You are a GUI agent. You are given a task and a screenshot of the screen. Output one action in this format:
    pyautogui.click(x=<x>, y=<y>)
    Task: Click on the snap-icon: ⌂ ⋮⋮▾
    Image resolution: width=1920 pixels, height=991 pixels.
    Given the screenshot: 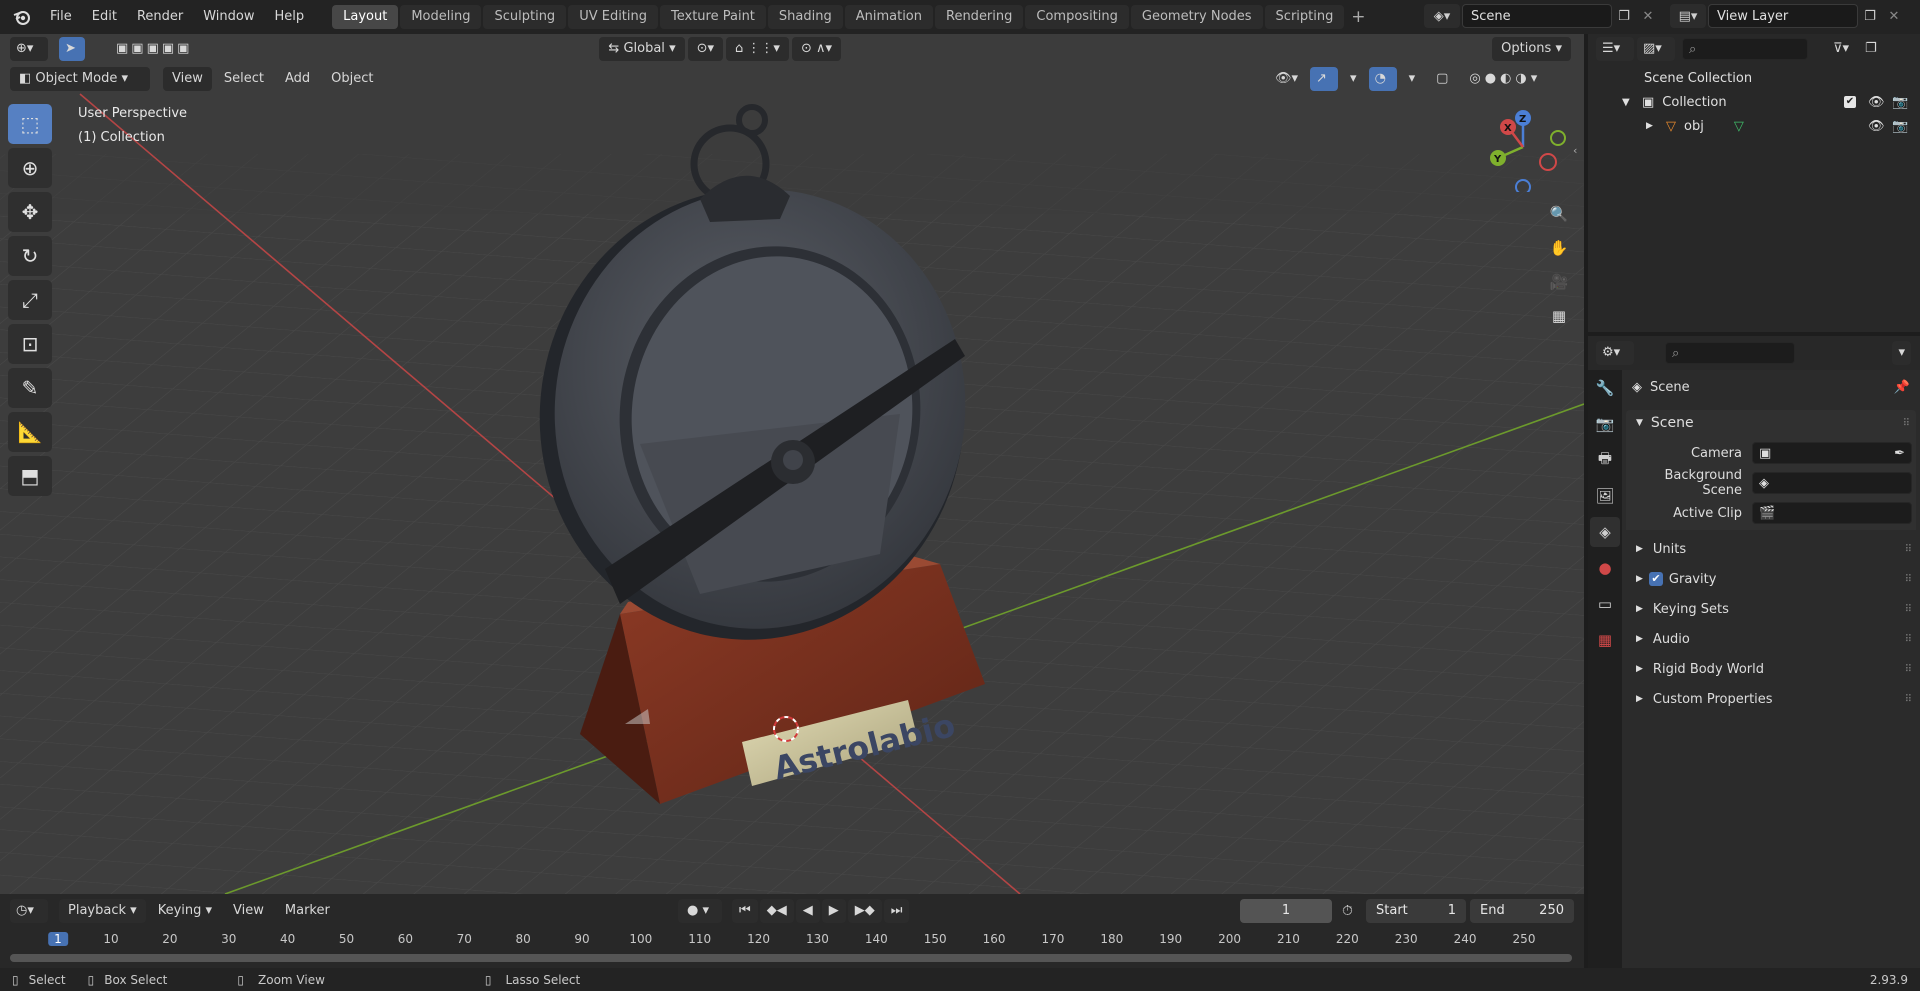 What is the action you would take?
    pyautogui.click(x=757, y=49)
    